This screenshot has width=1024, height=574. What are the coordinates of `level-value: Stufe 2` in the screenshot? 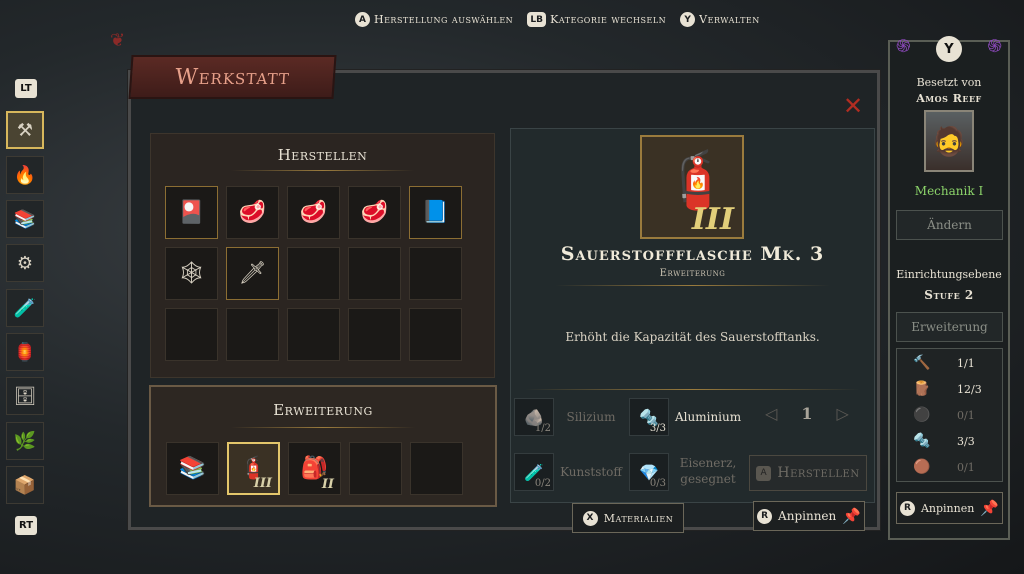 It's located at (949, 295).